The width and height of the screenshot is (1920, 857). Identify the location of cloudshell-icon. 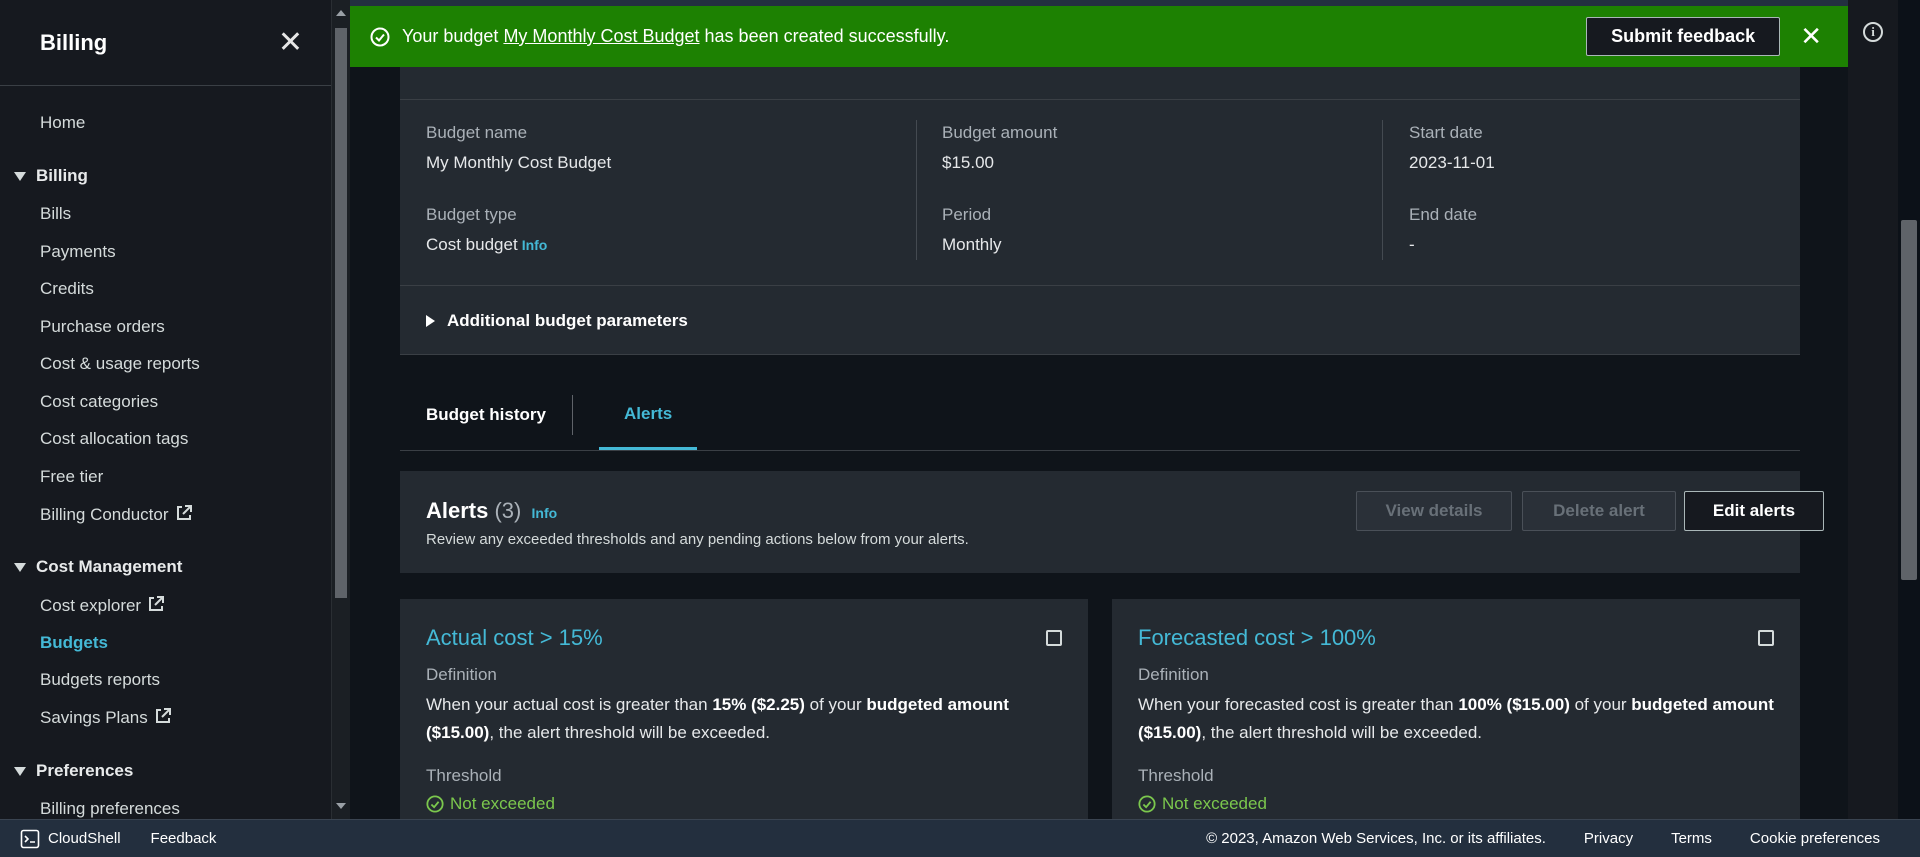
(30, 838).